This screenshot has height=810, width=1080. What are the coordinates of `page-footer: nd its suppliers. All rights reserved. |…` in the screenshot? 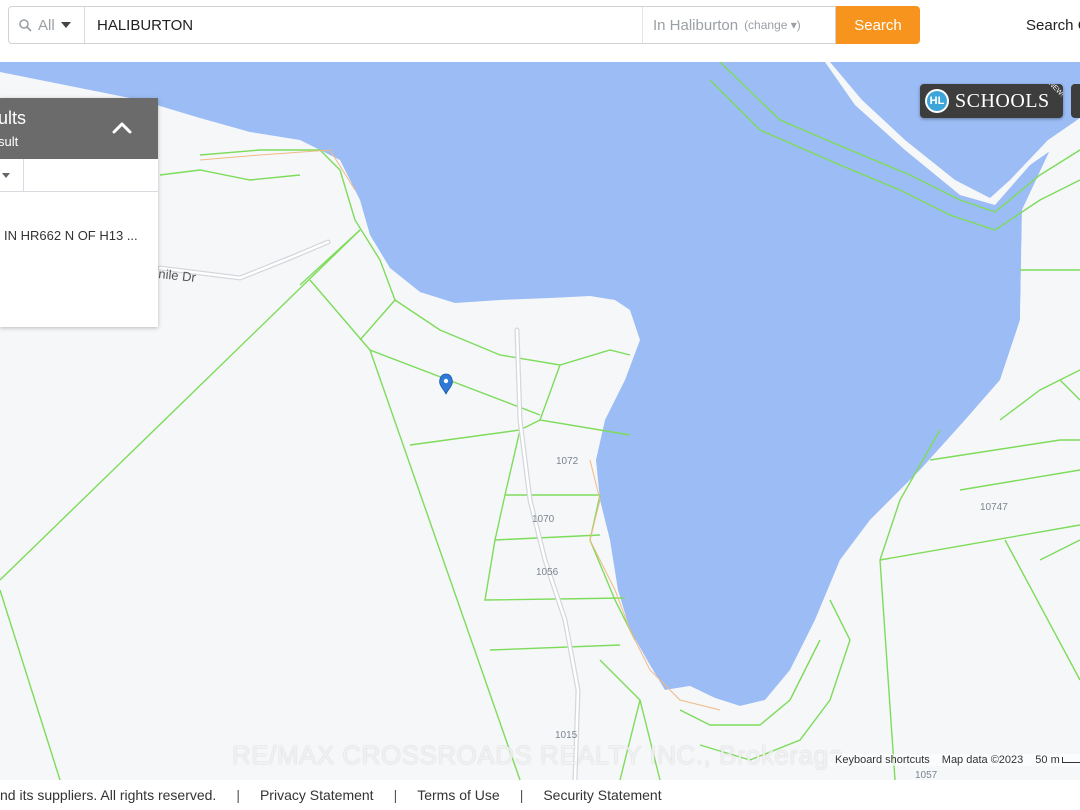 It's located at (540, 795).